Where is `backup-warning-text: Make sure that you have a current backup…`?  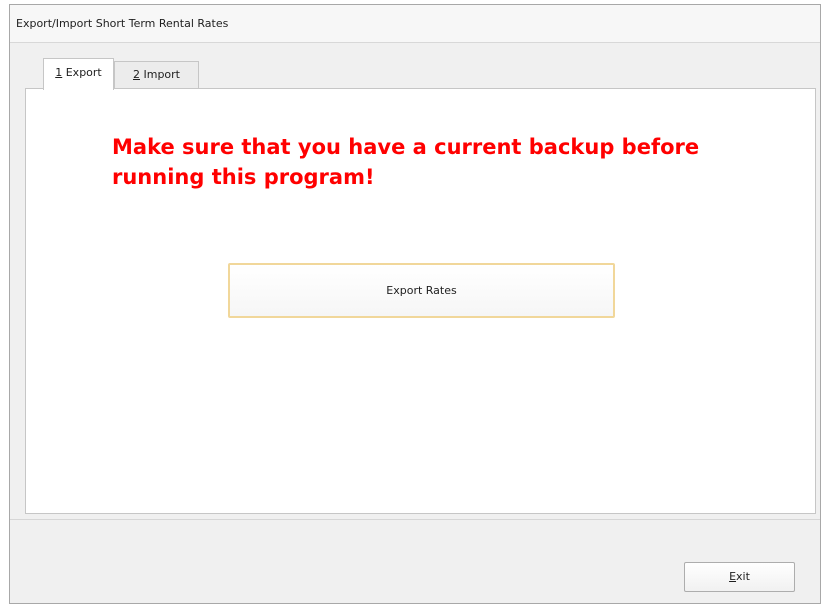
backup-warning-text: Make sure that you have a current backup… is located at coordinates (406, 162).